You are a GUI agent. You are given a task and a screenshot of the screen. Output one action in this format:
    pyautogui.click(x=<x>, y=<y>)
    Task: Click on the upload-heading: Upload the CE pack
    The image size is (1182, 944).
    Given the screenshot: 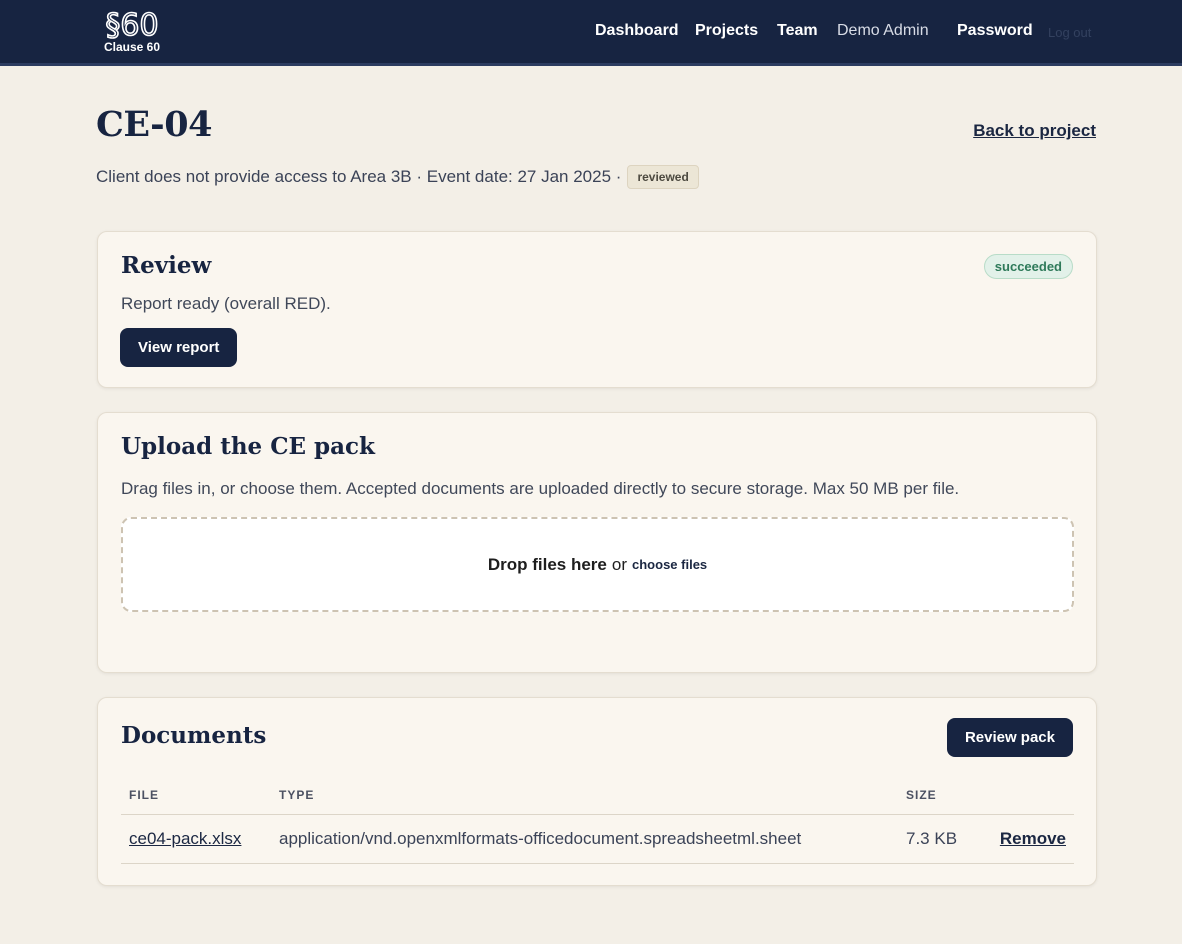 What is the action you would take?
    pyautogui.click(x=248, y=446)
    